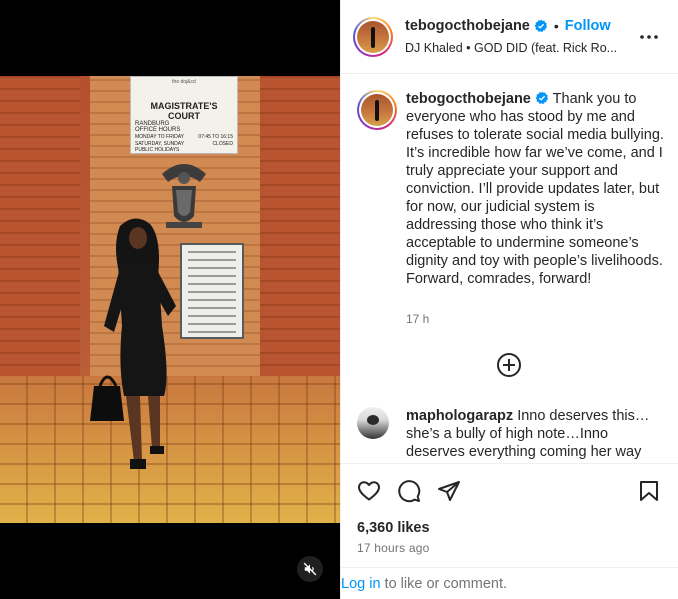  Describe the element at coordinates (373, 423) in the screenshot. I see `commenter-avatar` at that location.